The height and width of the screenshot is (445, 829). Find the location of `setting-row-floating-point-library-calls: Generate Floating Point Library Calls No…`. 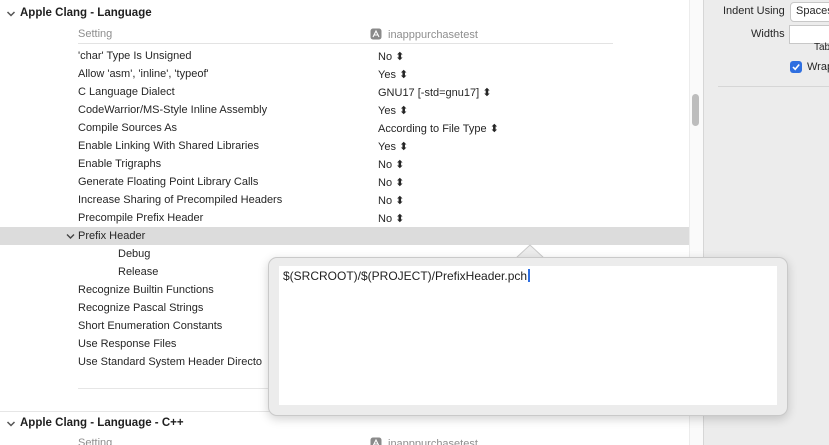

setting-row-floating-point-library-calls: Generate Floating Point Library Calls No… is located at coordinates (344, 182).